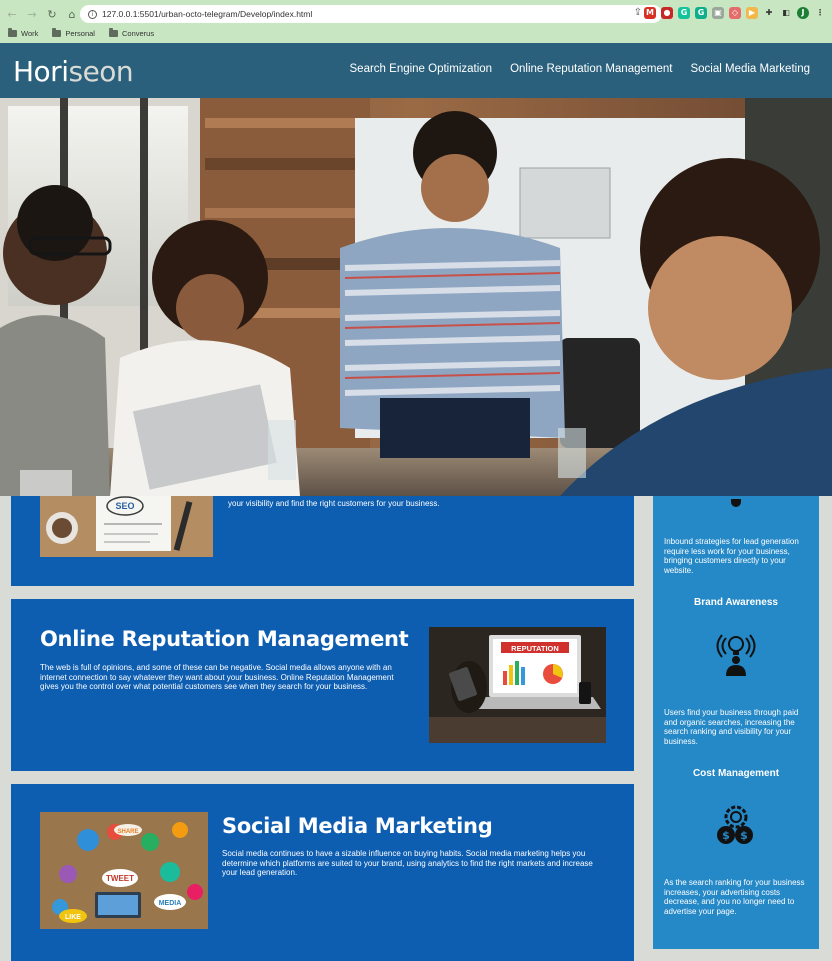 The width and height of the screenshot is (832, 961). Describe the element at coordinates (718, 13) in the screenshot. I see `extension-icon: ▣` at that location.